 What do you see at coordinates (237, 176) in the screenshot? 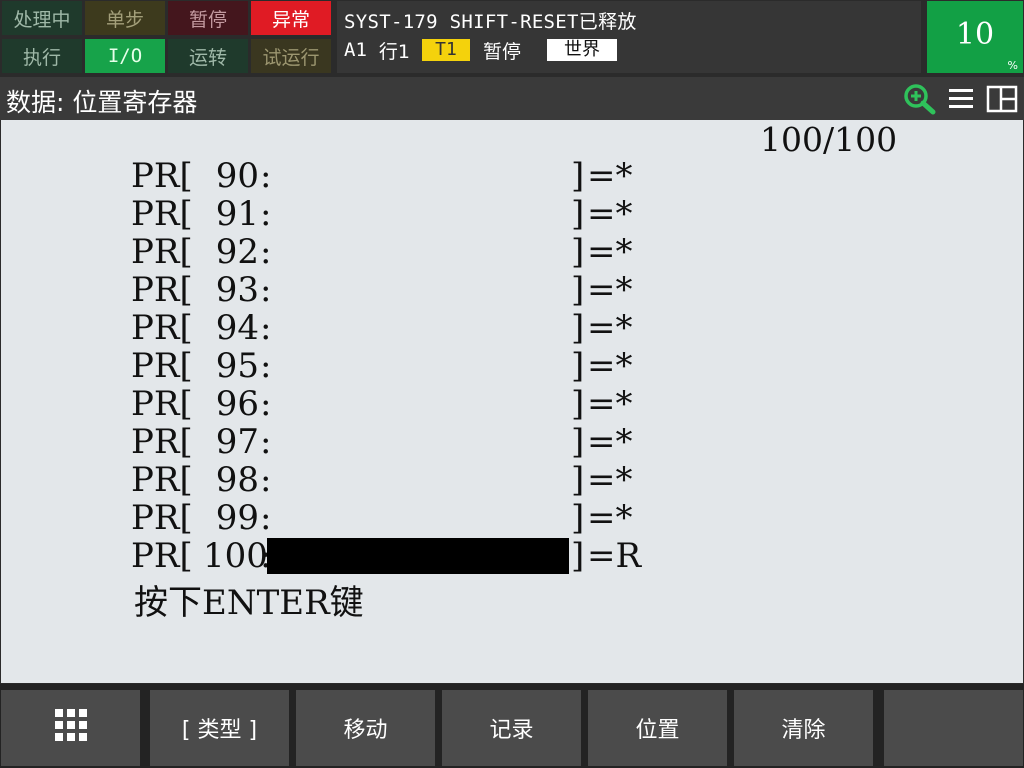
I see `pr-index: 90` at bounding box center [237, 176].